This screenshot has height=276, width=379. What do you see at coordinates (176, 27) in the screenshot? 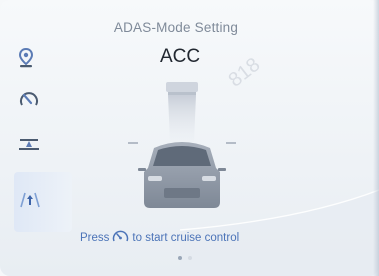
I see `page-title: ADAS-Mode Setting` at bounding box center [176, 27].